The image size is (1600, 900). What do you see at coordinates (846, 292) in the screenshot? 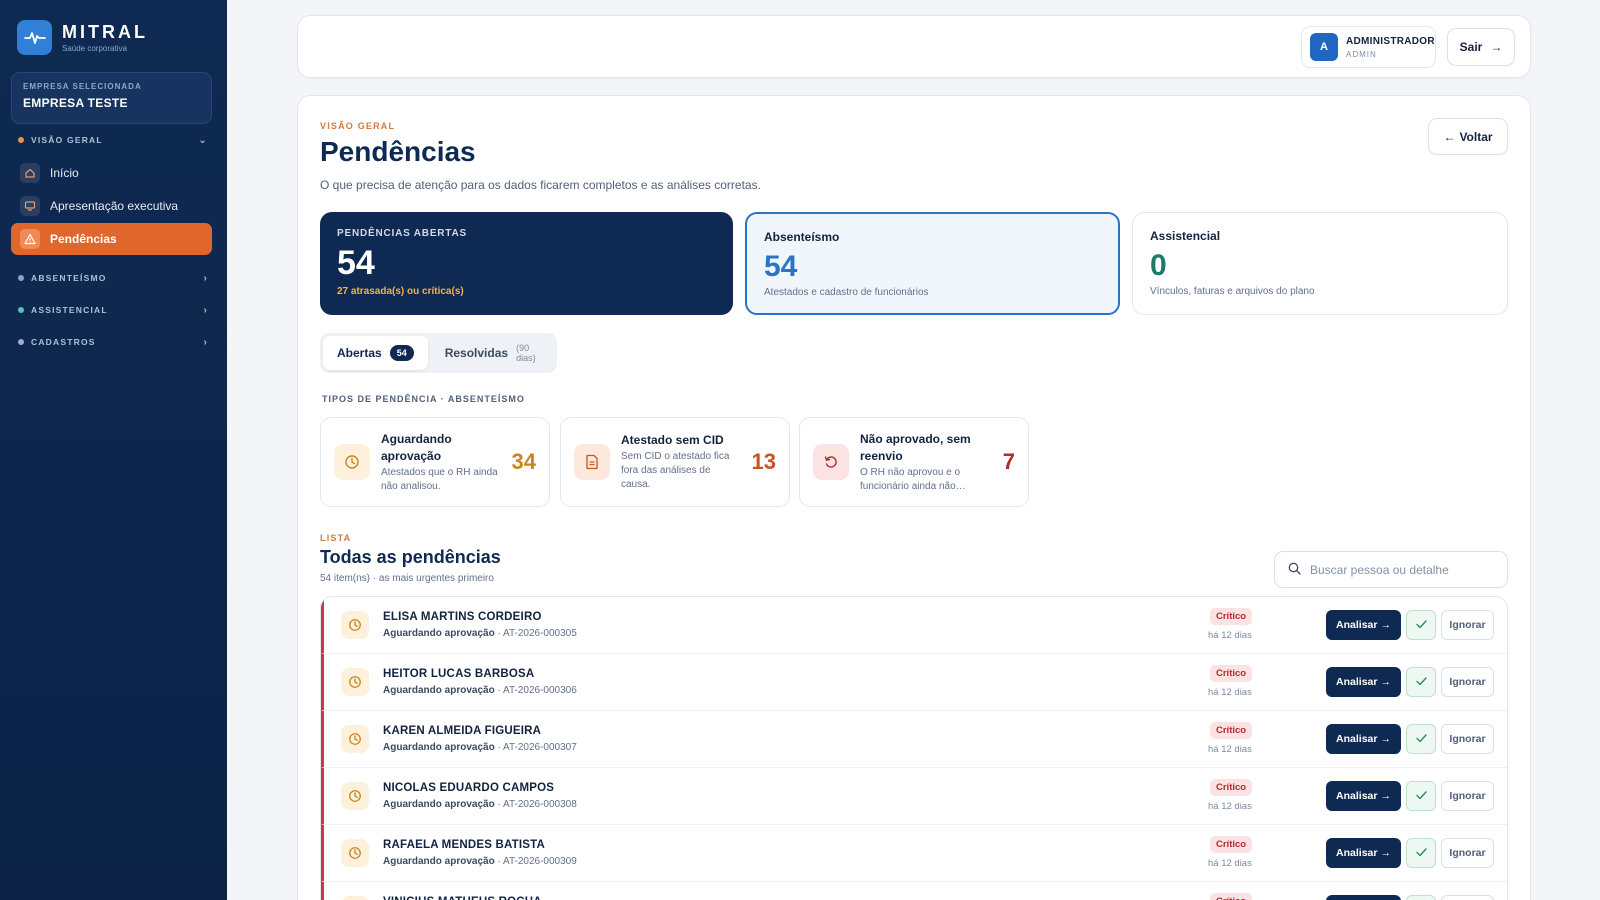
I see `stat-desc: Atestados e cadastro de funcionários` at bounding box center [846, 292].